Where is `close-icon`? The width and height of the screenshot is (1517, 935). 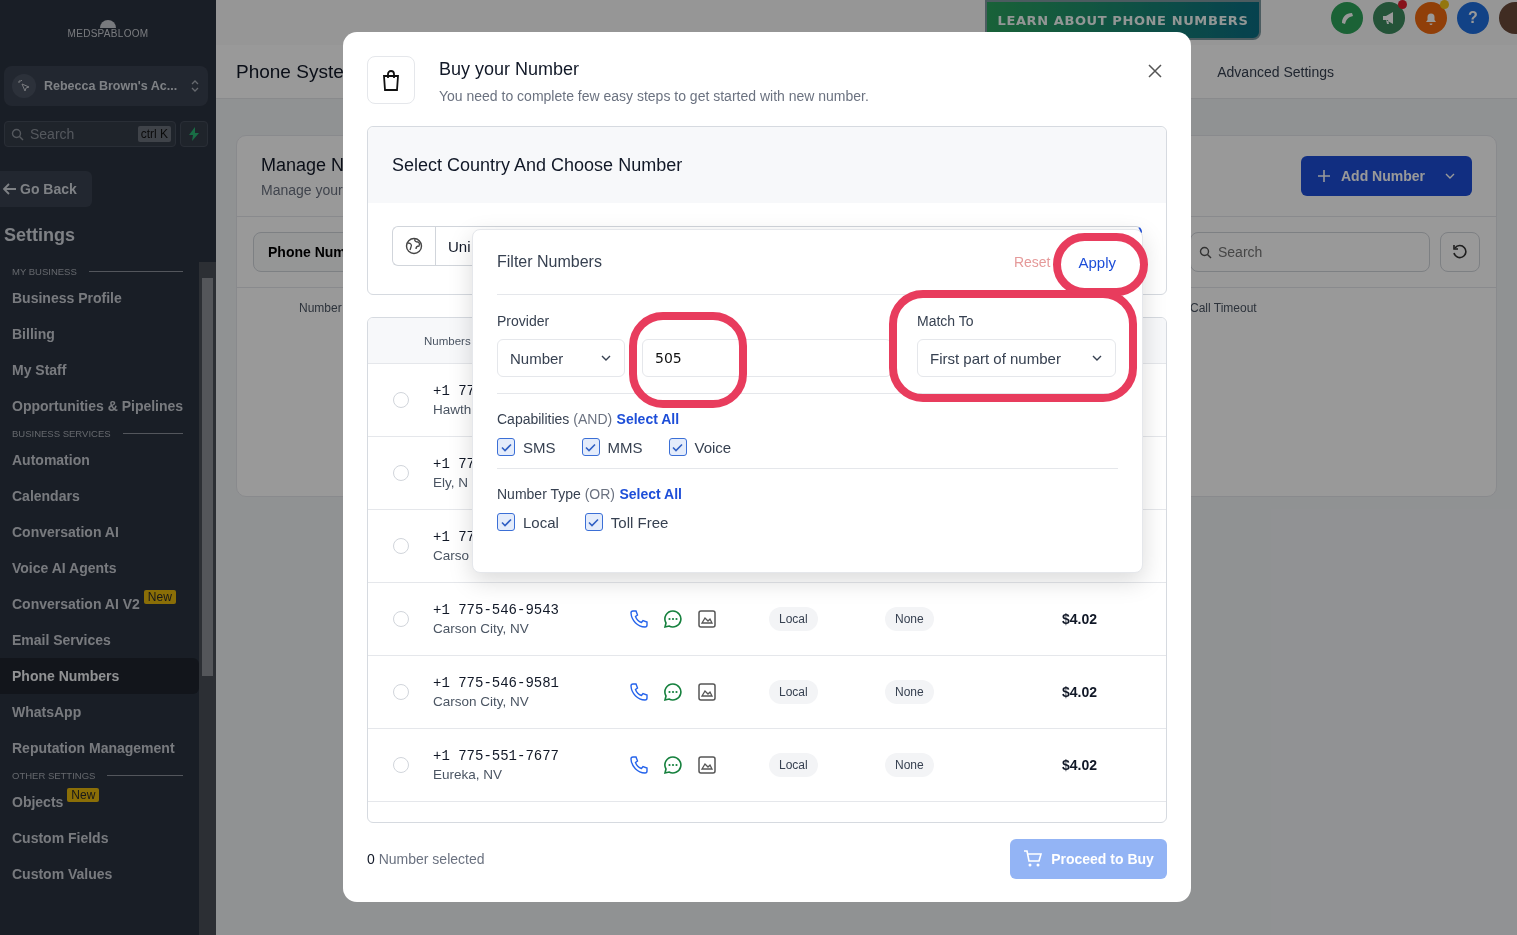 close-icon is located at coordinates (1155, 70).